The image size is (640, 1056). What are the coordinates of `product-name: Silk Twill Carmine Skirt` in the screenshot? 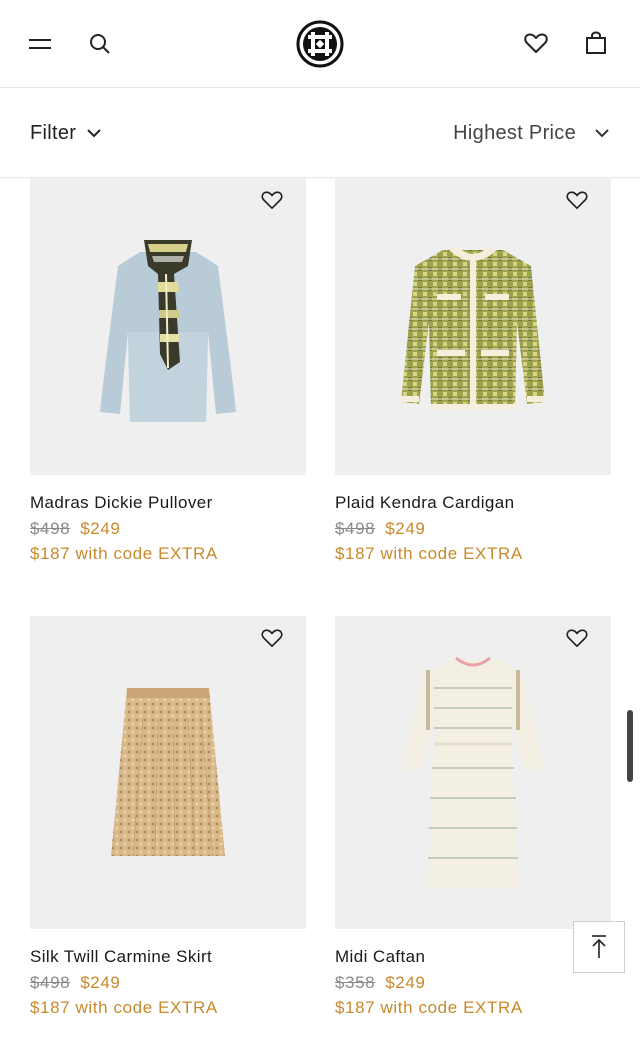 It's located at (168, 958).